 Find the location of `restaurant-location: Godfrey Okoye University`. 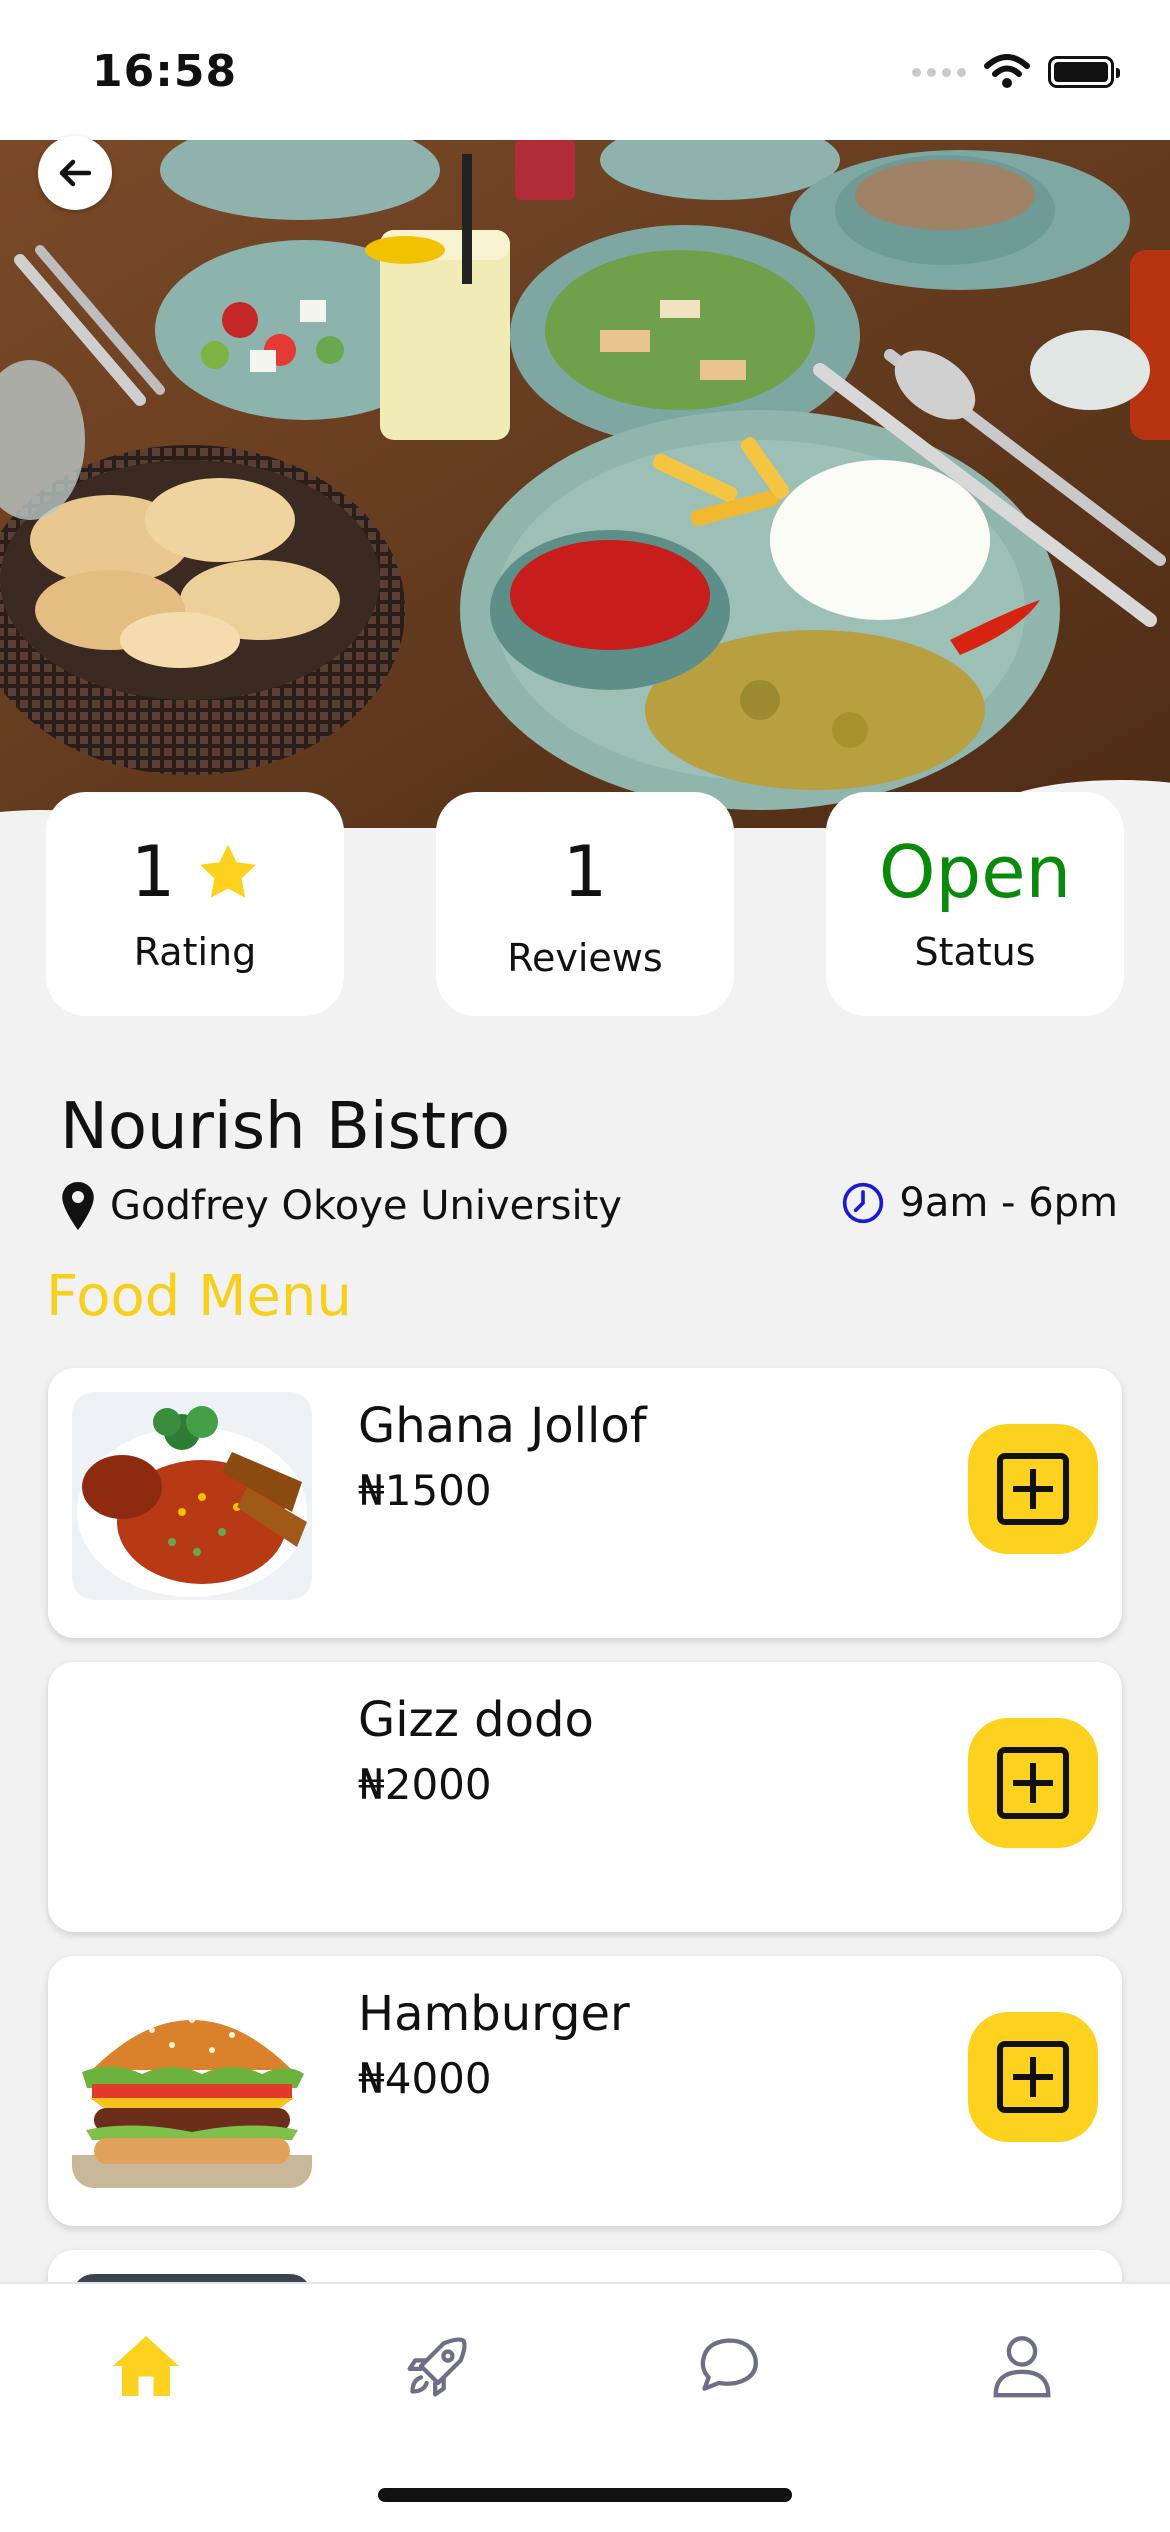

restaurant-location: Godfrey Okoye University is located at coordinates (341, 1206).